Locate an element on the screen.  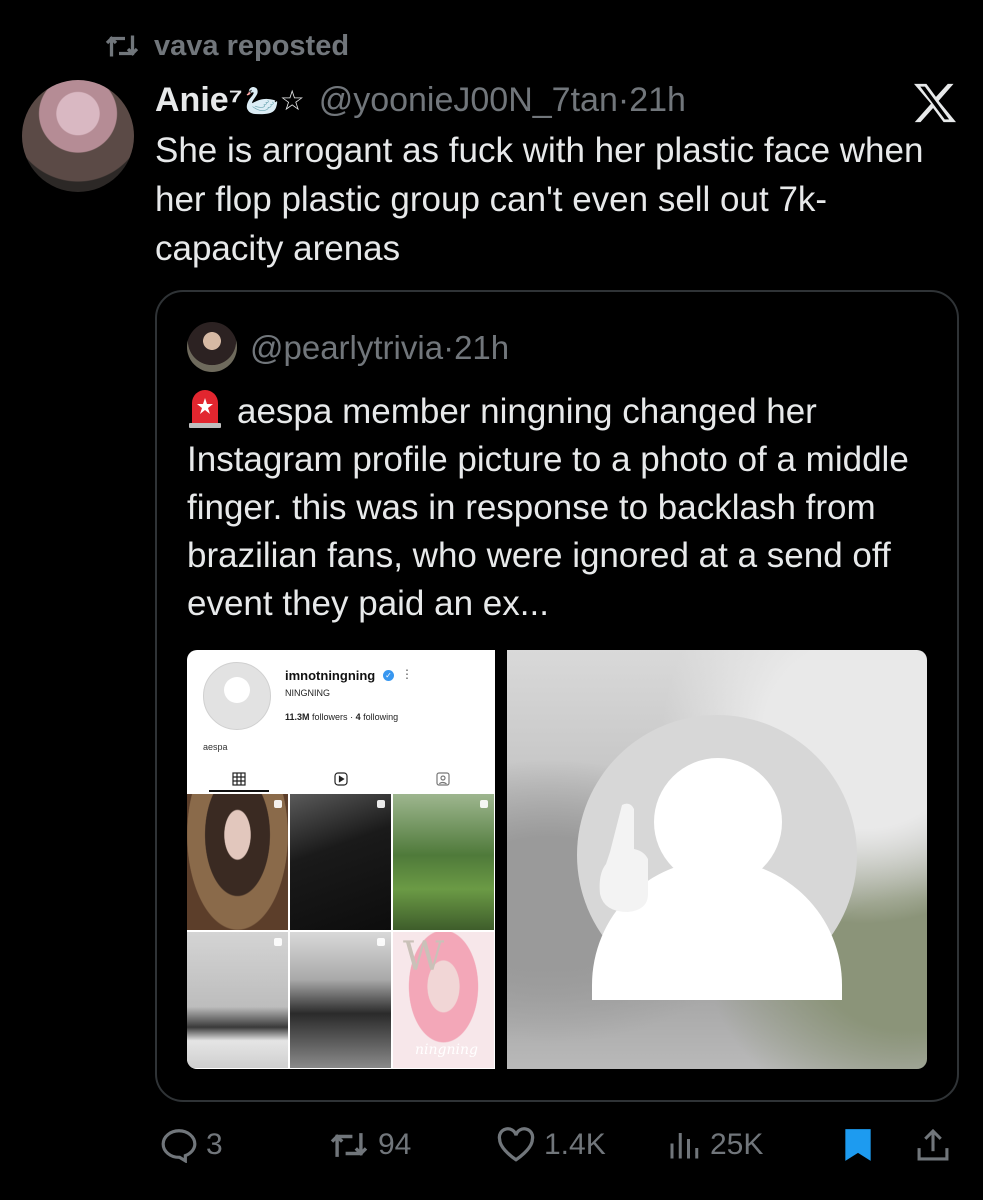
quoted-time: 21h is located at coordinates (481, 348).